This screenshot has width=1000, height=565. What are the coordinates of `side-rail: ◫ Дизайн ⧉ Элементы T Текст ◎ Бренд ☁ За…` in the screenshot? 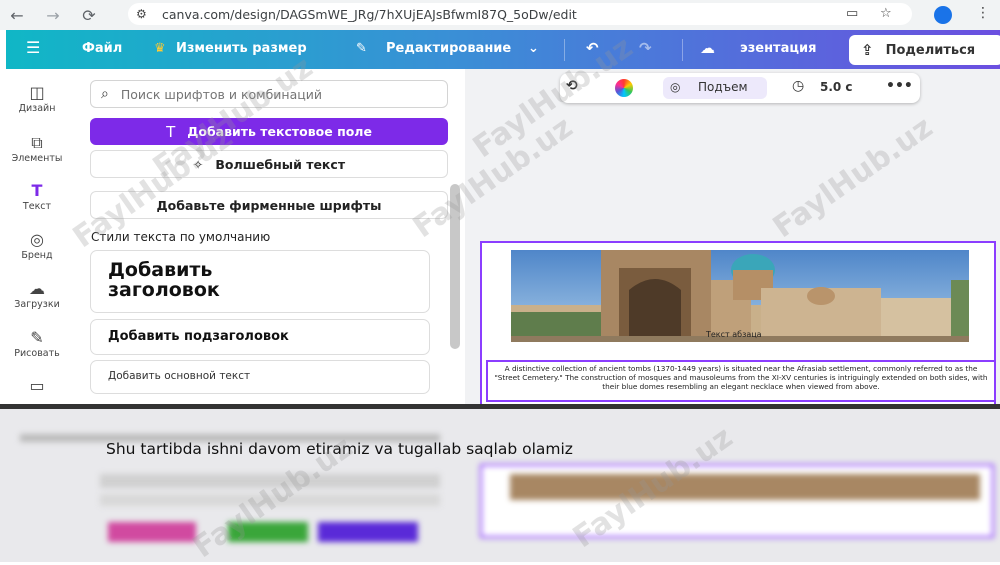 It's located at (37, 239).